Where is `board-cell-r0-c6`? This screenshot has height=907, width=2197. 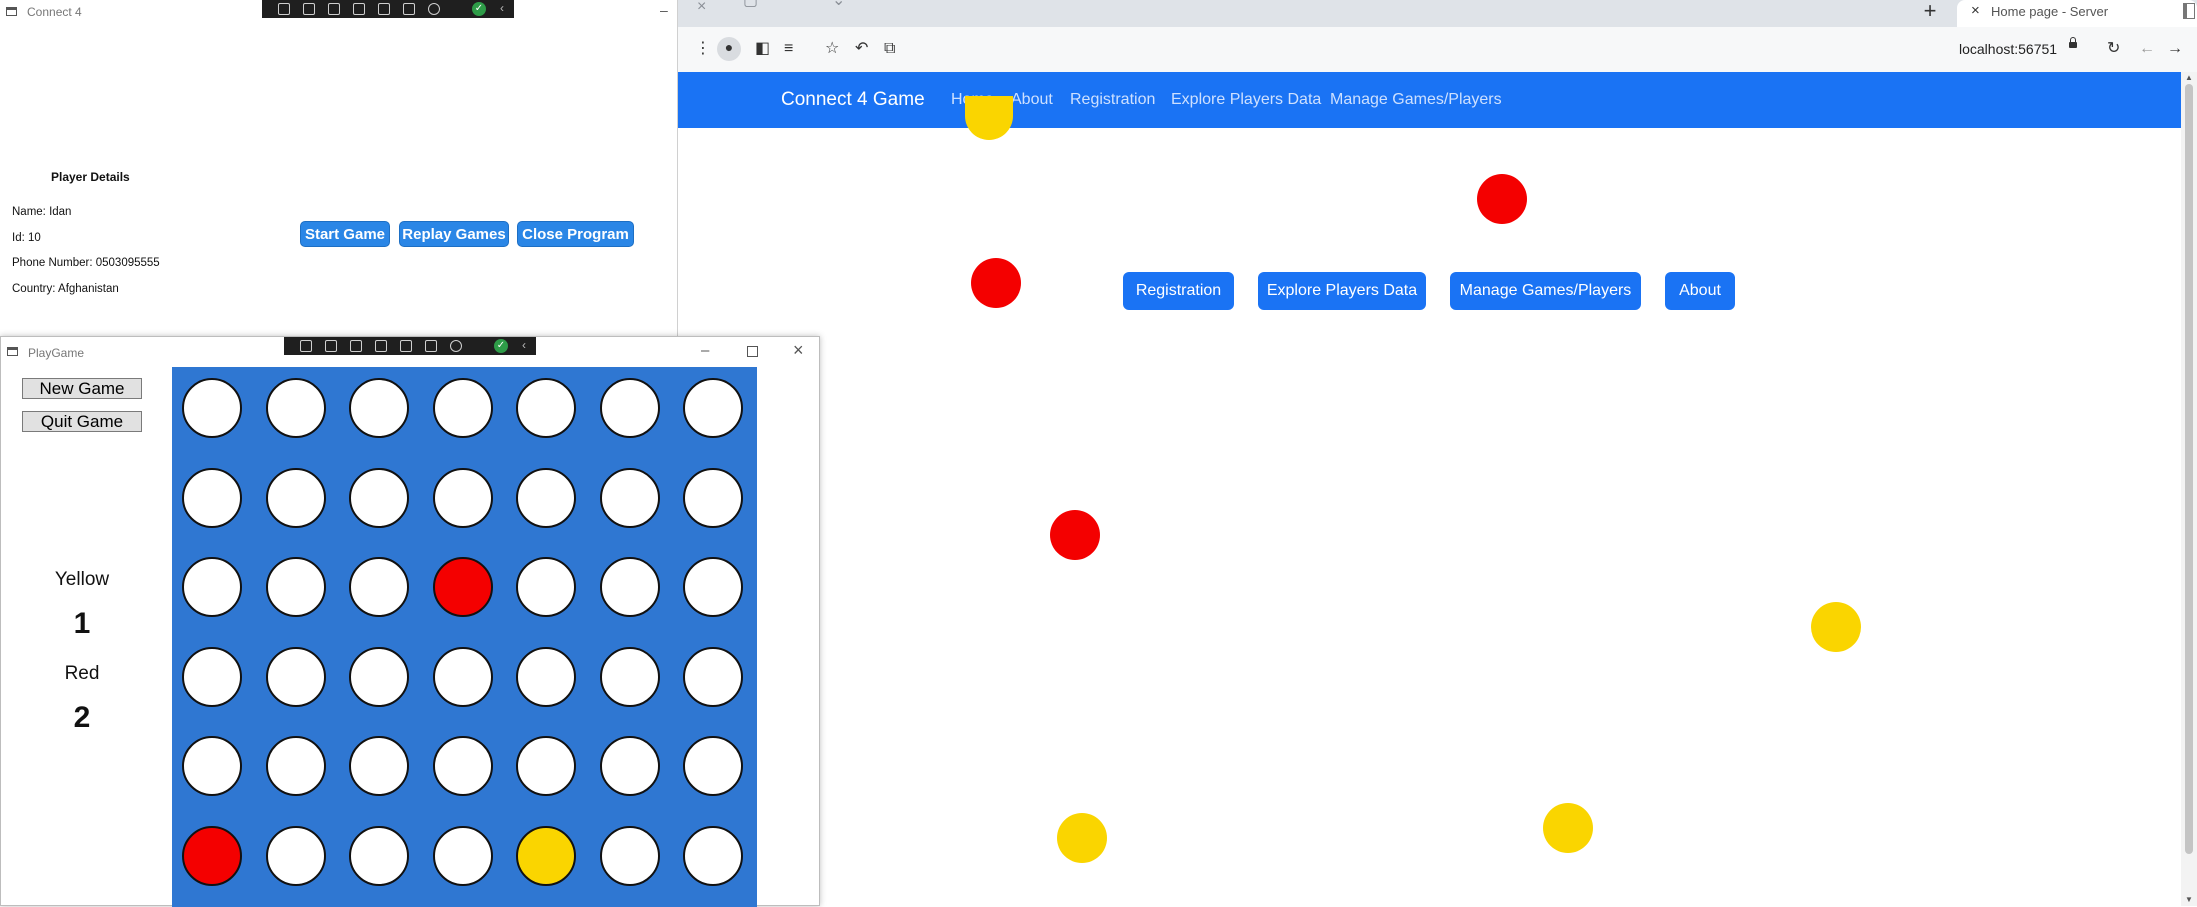
board-cell-r0-c6 is located at coordinates (713, 408).